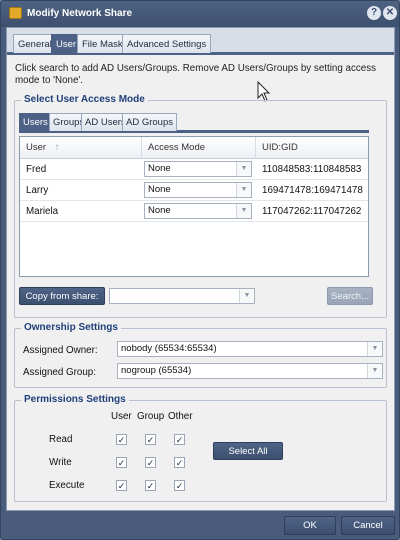 The height and width of the screenshot is (540, 400). Describe the element at coordinates (150, 439) in the screenshot. I see `read-group-checkbox: ✓` at that location.